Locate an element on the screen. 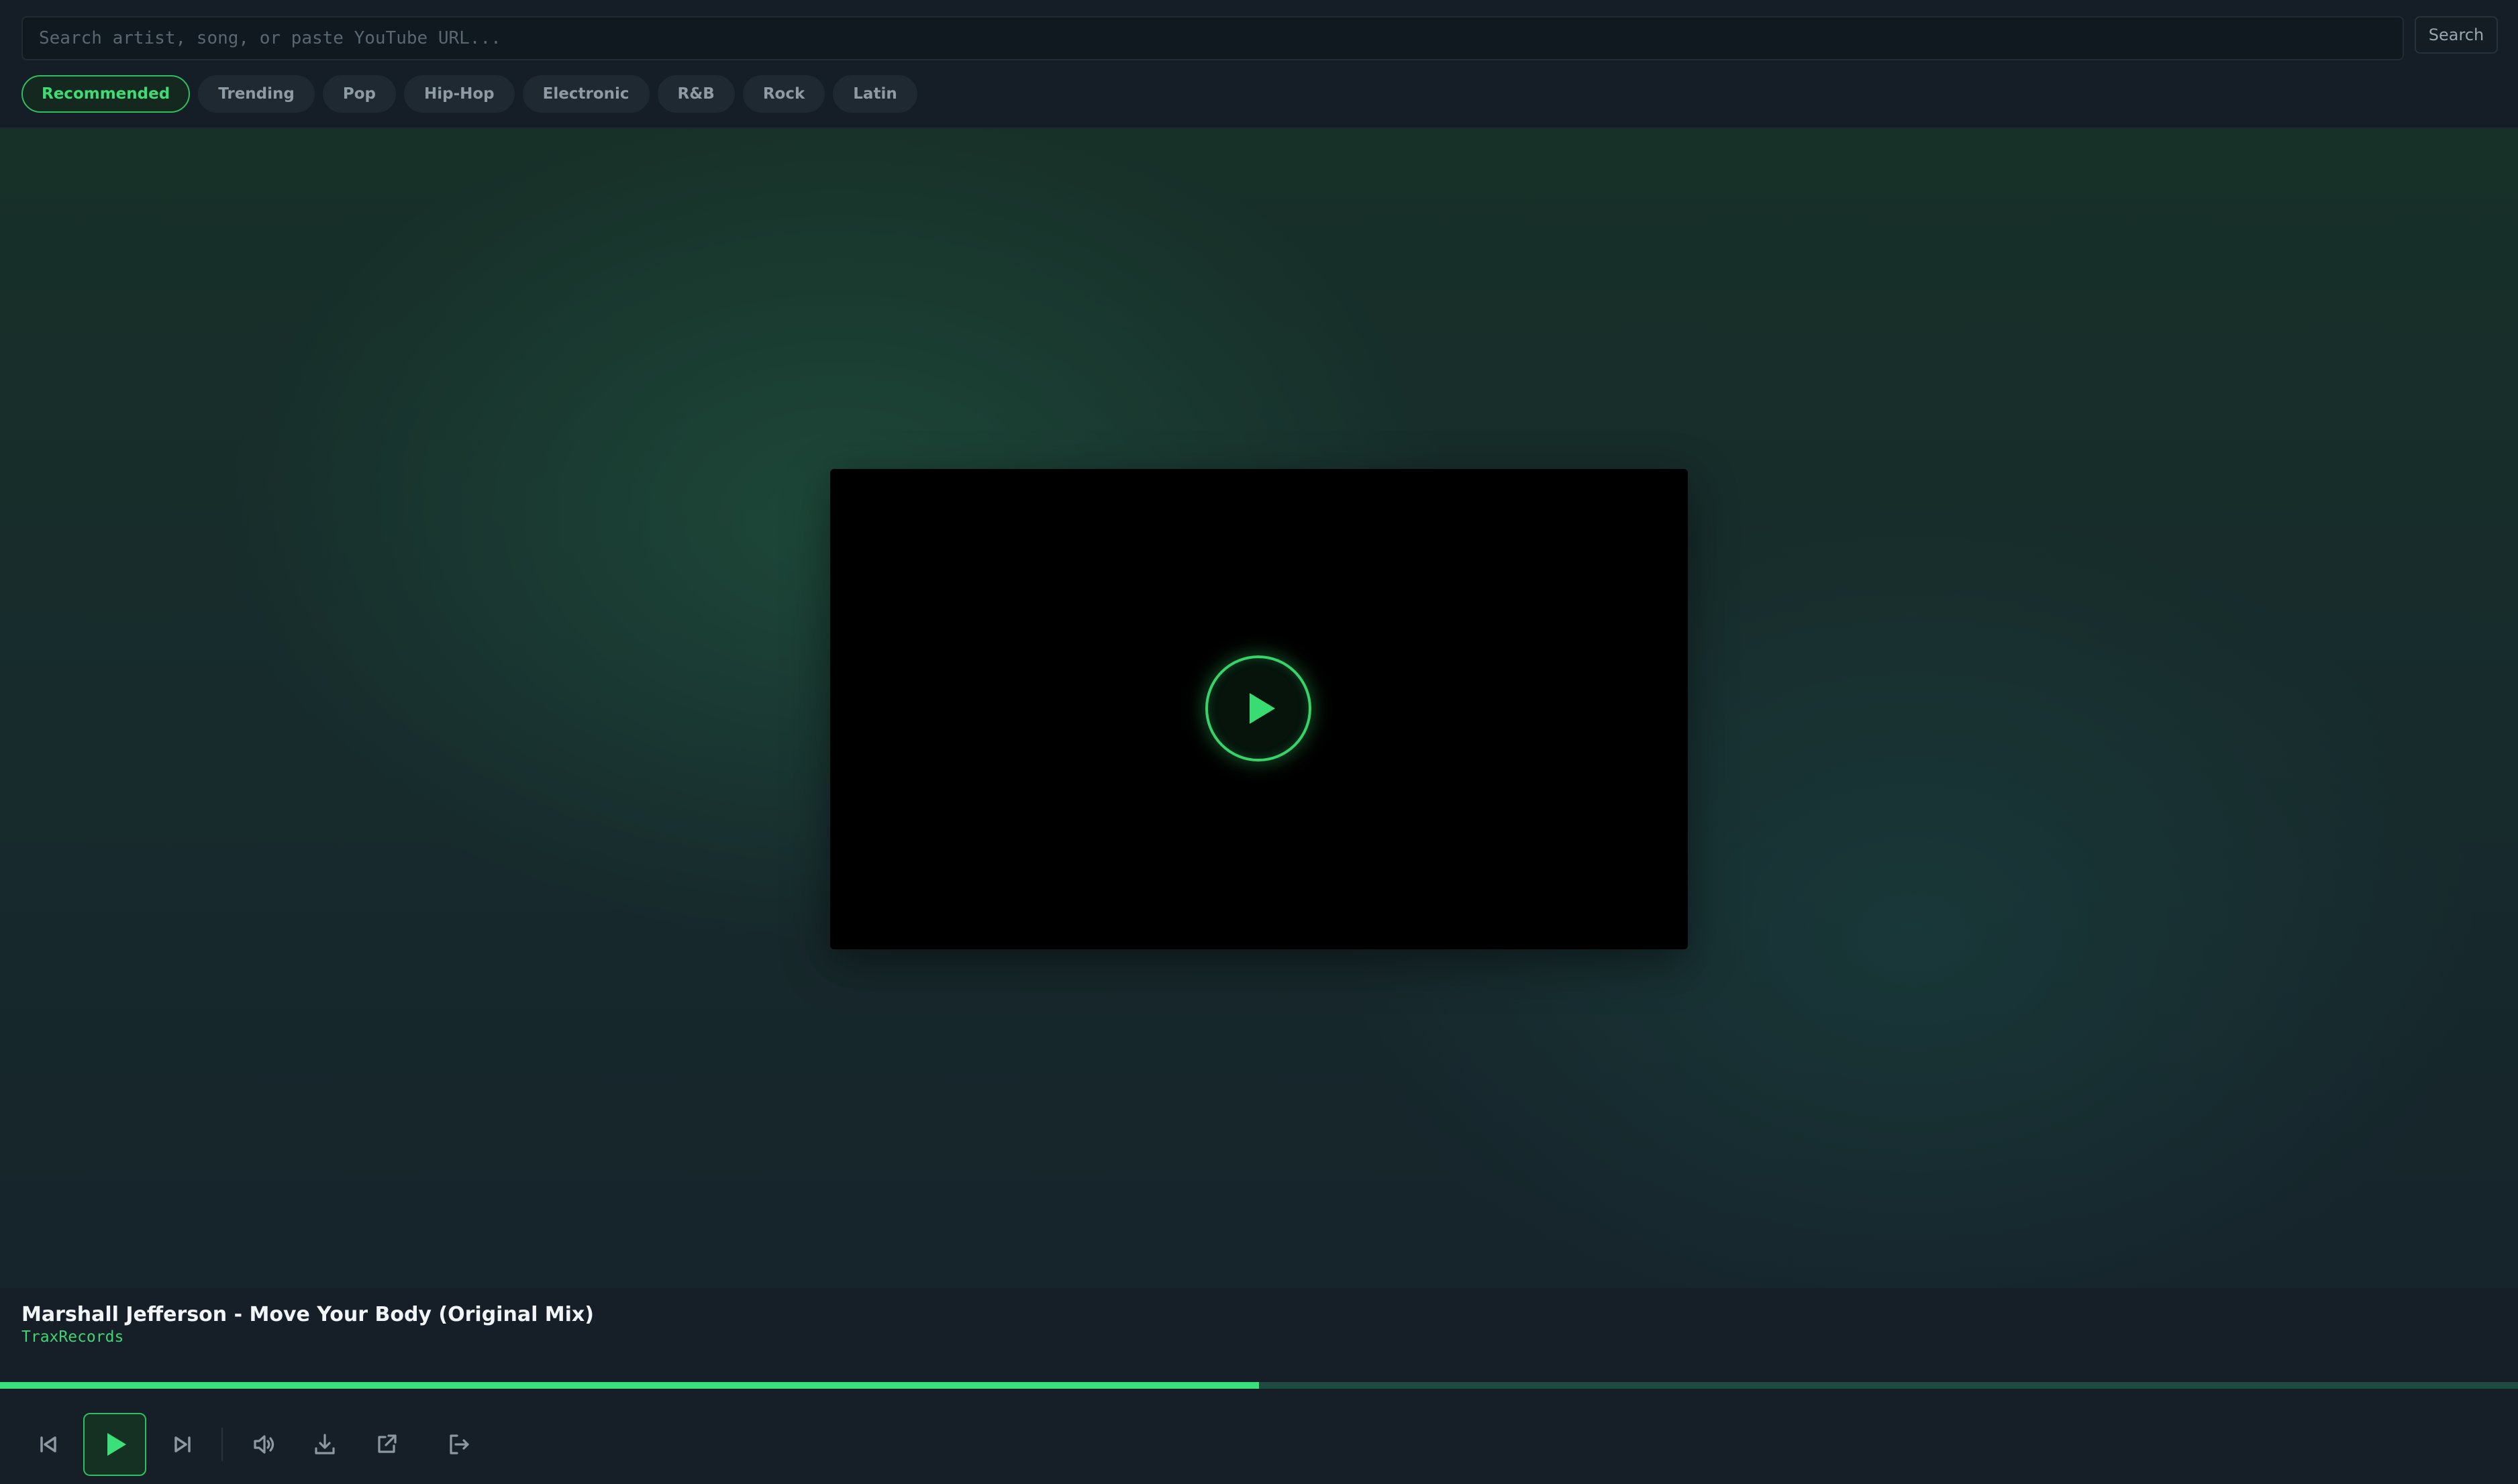 Image resolution: width=2518 pixels, height=1484 pixels. playback-controls is located at coordinates (1259, 1443).